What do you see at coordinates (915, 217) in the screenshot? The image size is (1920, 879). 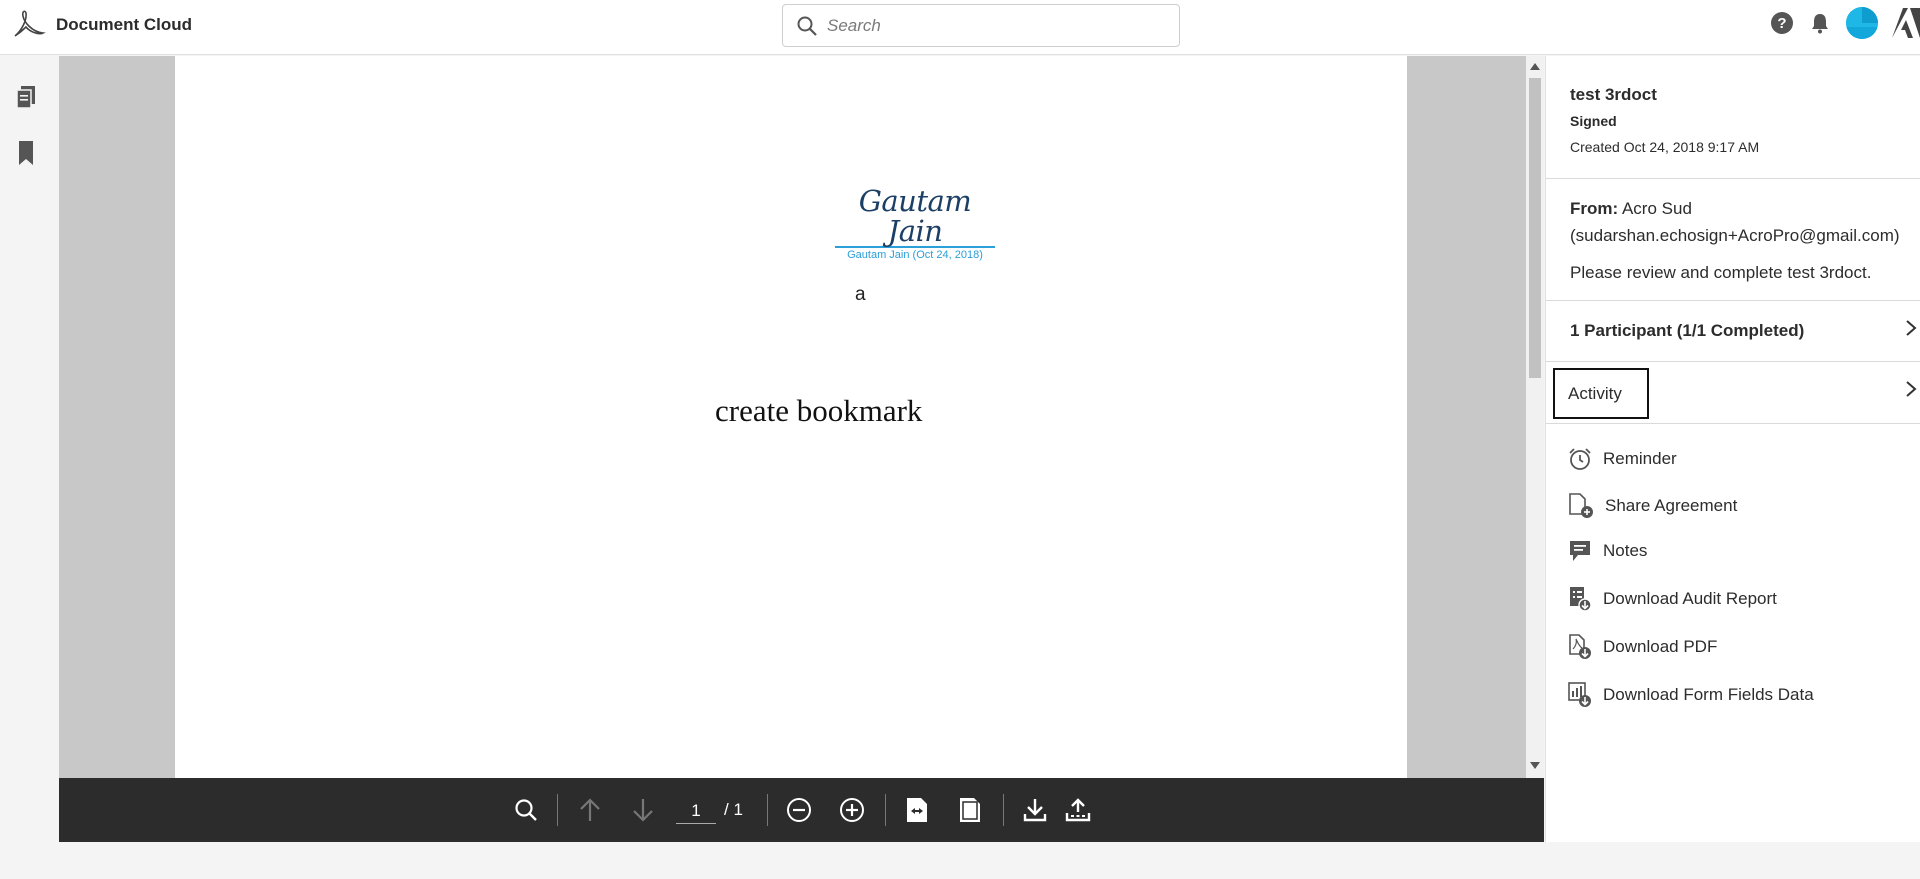 I see `signature-name: Gautam Jain` at bounding box center [915, 217].